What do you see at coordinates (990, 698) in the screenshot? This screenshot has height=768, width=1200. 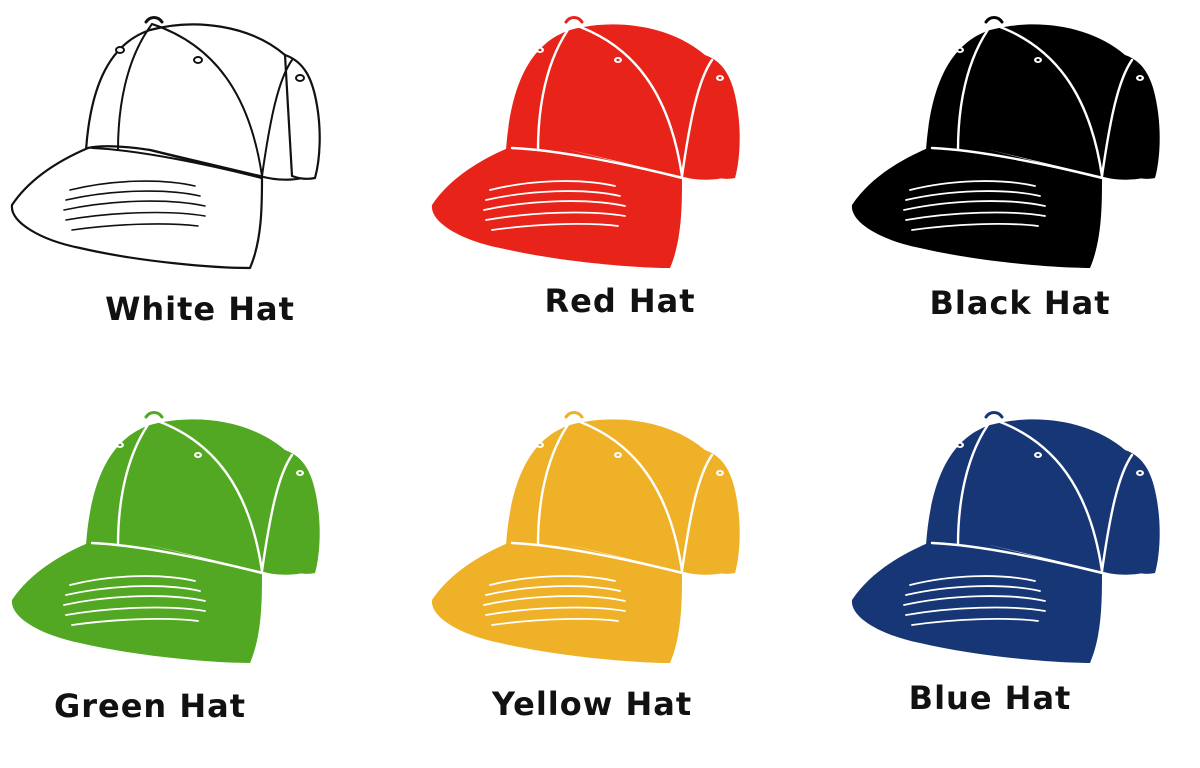 I see `hat-label: Blue Hat` at bounding box center [990, 698].